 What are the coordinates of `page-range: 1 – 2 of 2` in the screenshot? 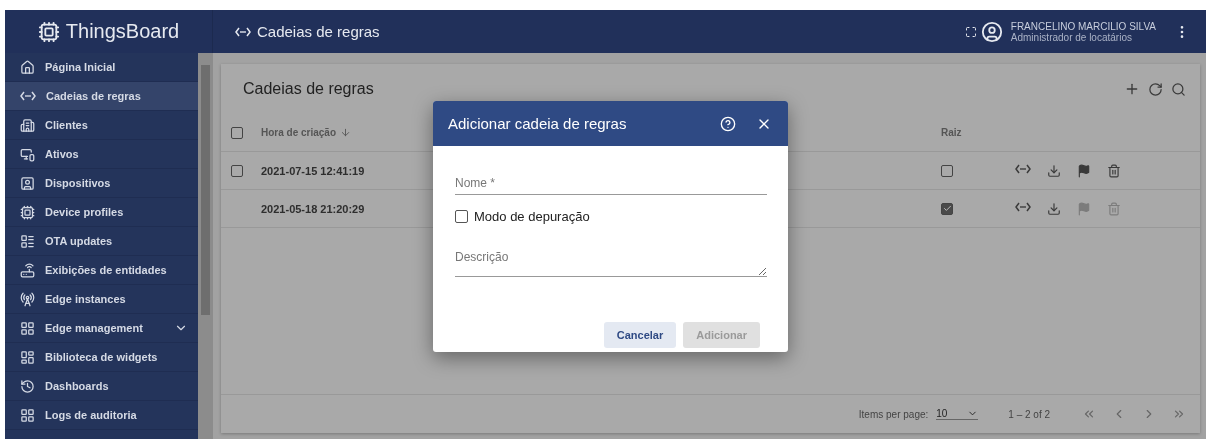 It's located at (1029, 414).